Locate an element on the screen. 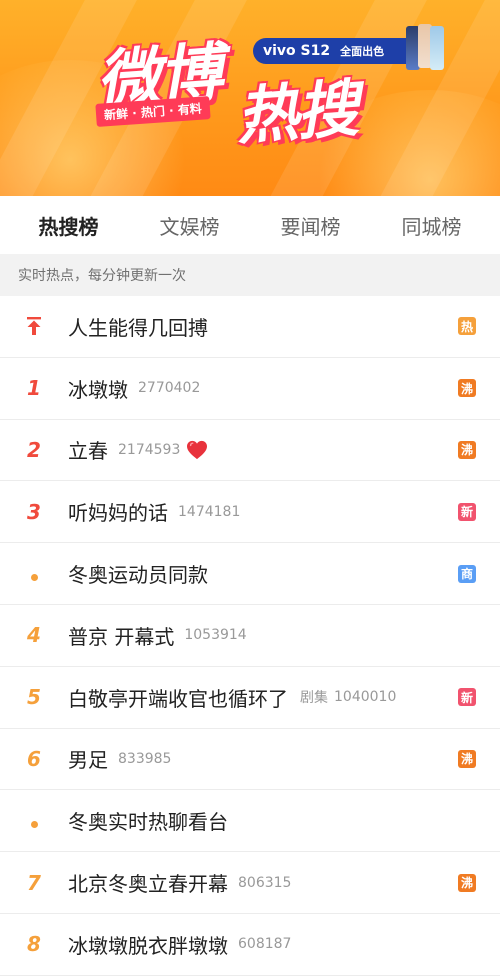 This screenshot has height=980, width=500. hot-search-logo-text: 热搜 is located at coordinates (296, 112).